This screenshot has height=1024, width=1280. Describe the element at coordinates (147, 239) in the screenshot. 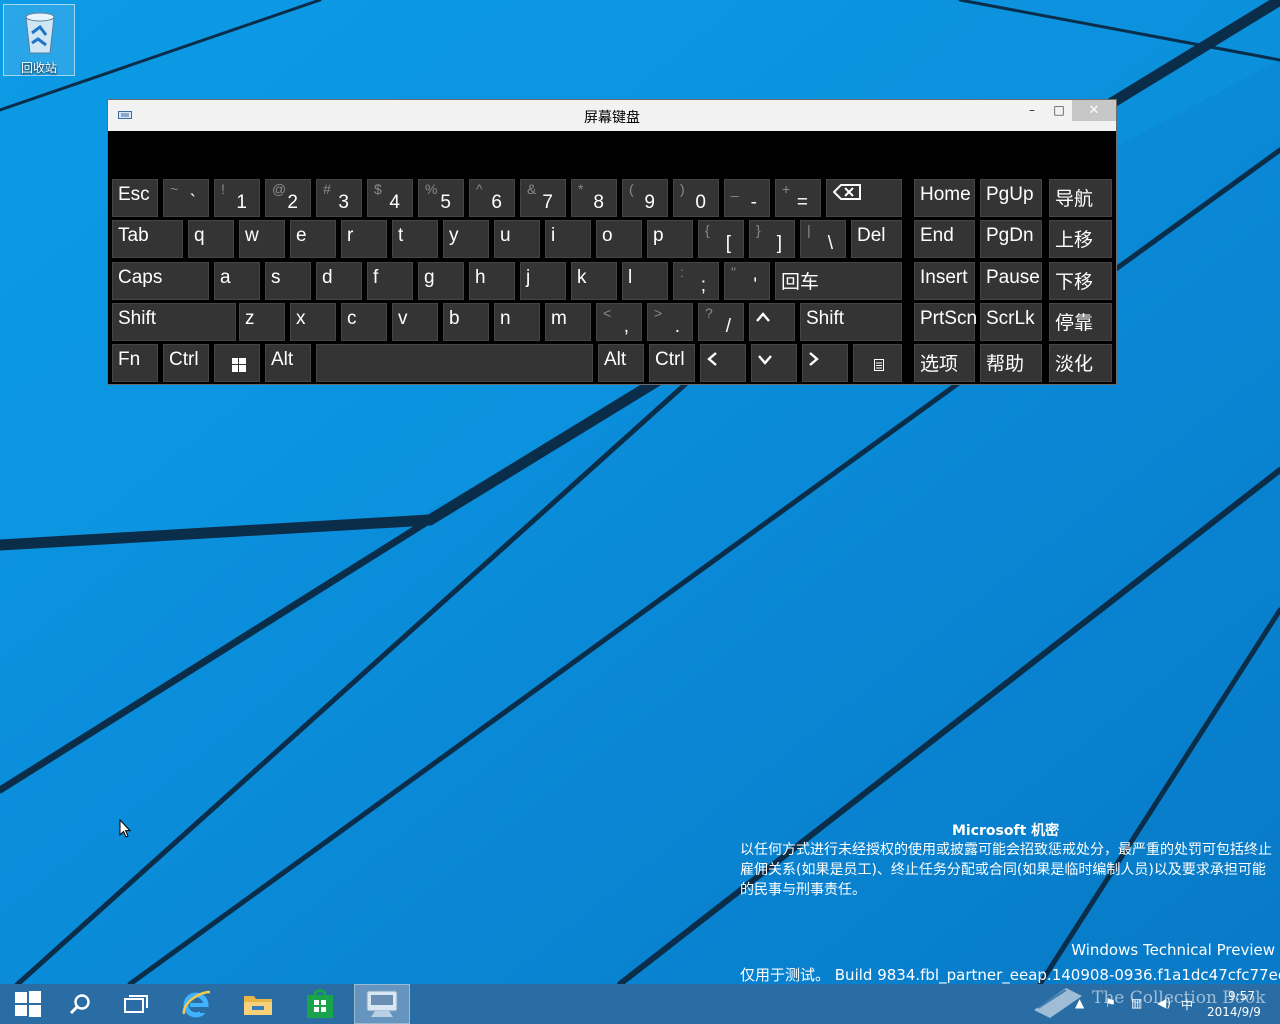

I see `key-tab: Tab` at that location.